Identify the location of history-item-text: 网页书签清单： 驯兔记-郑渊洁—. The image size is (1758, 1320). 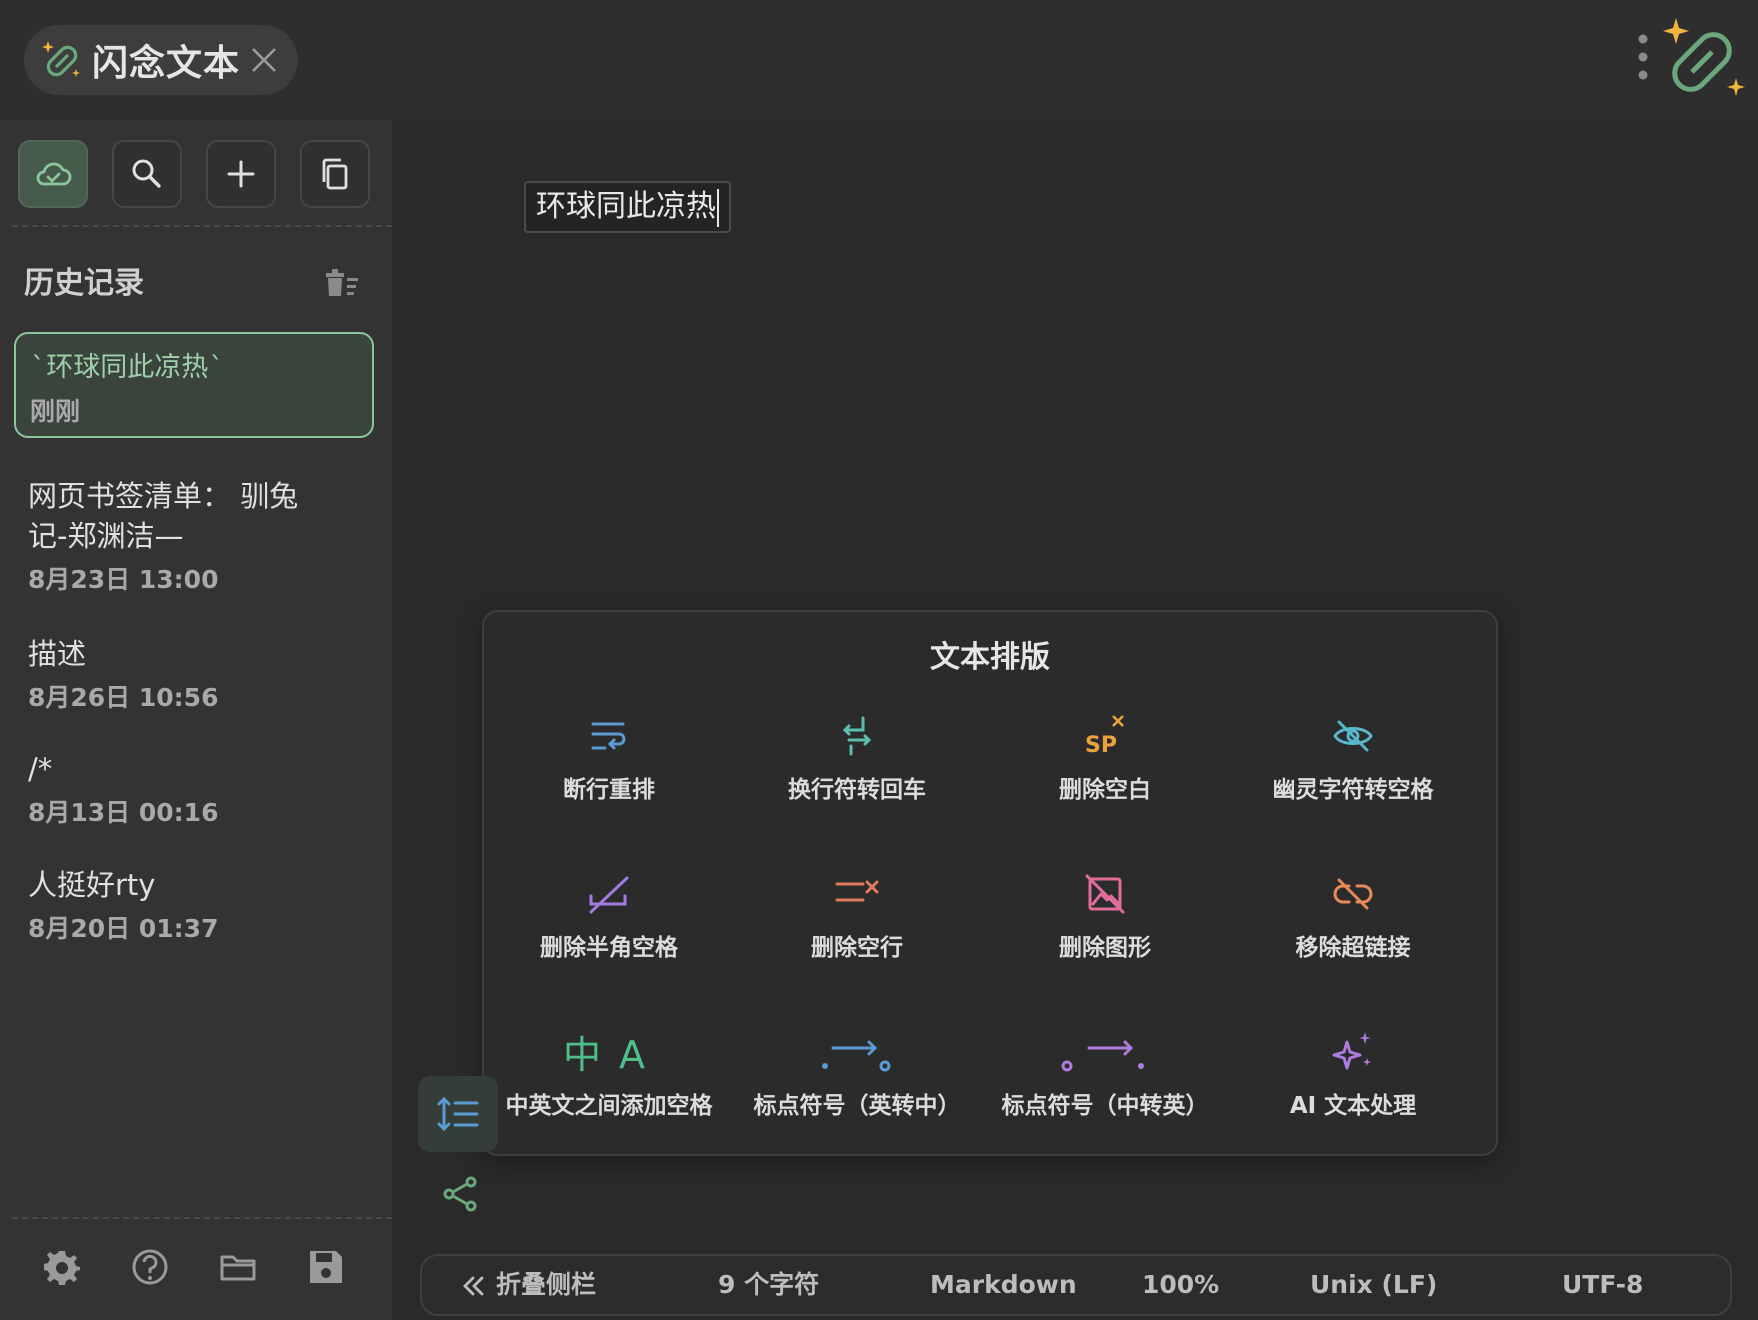
(163, 516).